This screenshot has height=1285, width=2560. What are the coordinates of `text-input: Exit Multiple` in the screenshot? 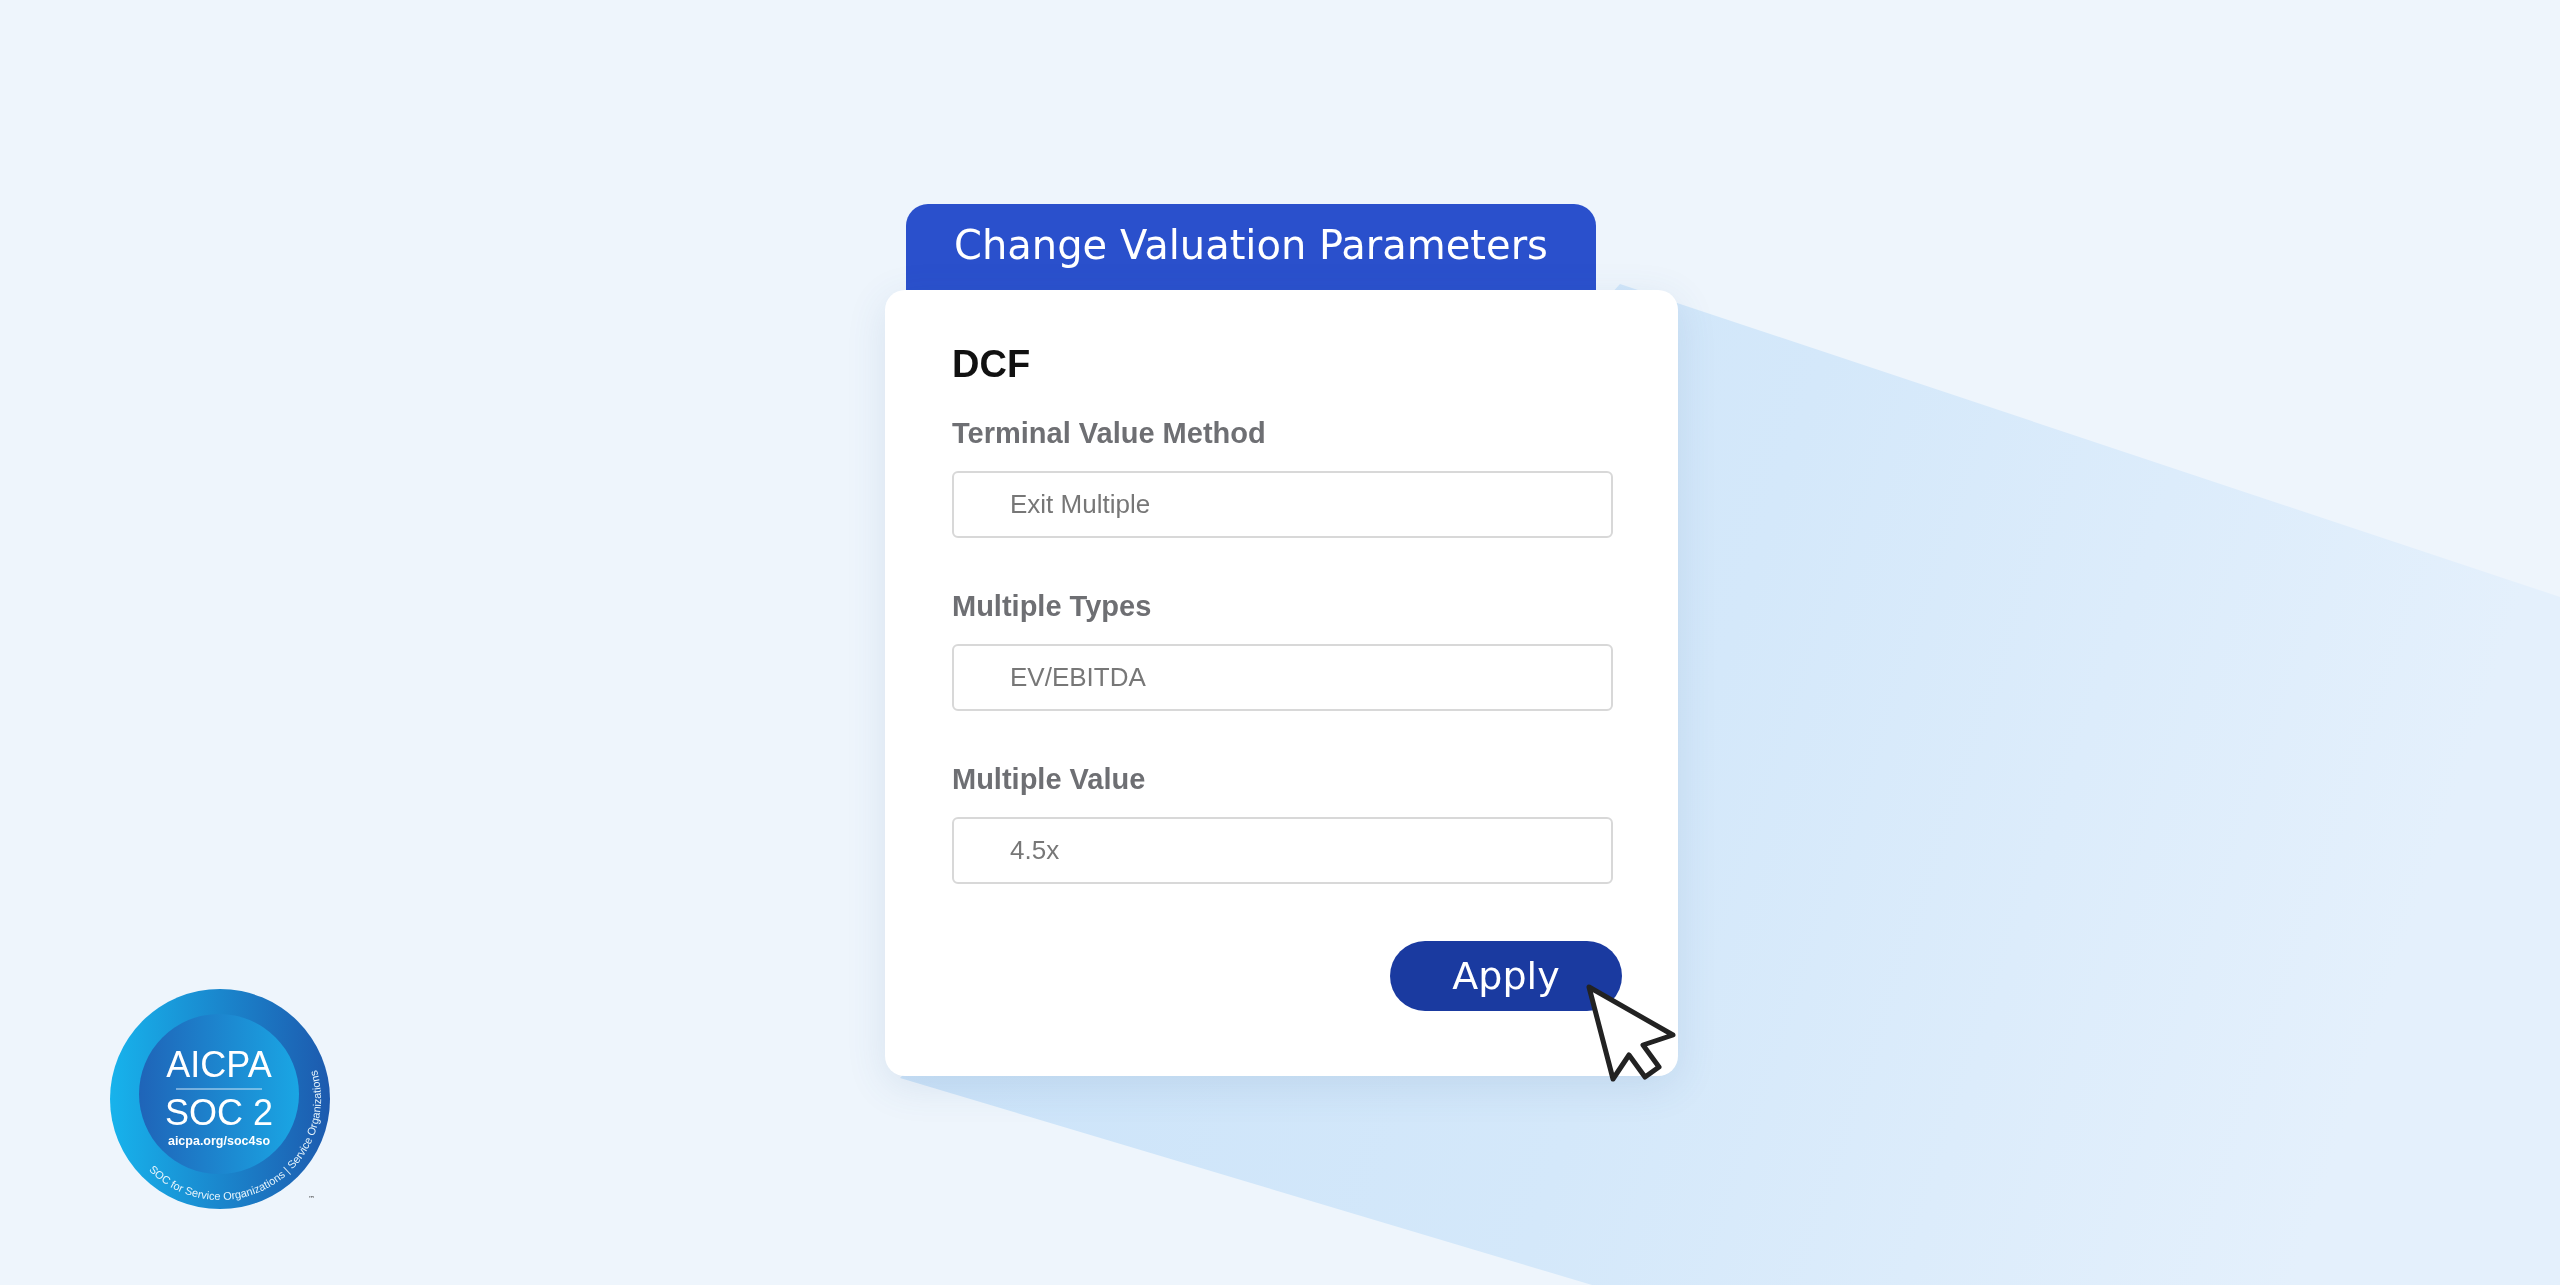 It's located at (1282, 504).